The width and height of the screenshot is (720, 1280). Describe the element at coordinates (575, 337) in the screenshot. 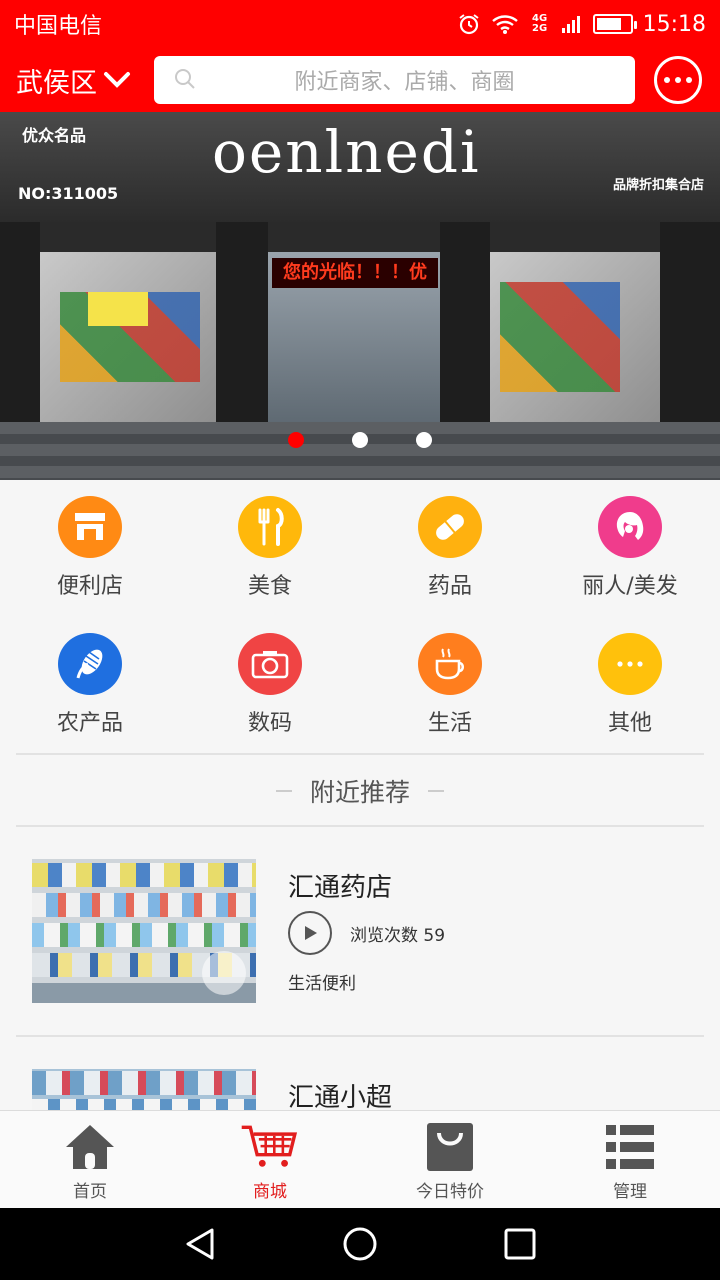

I see `shop-window-right` at that location.